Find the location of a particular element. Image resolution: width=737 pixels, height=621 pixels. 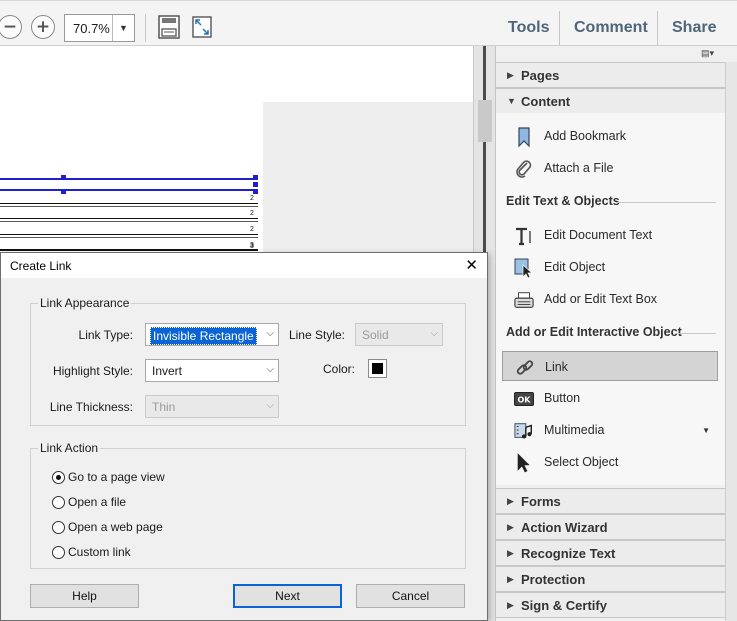

line-thickness-label: Line Thickness: is located at coordinates (91, 407).